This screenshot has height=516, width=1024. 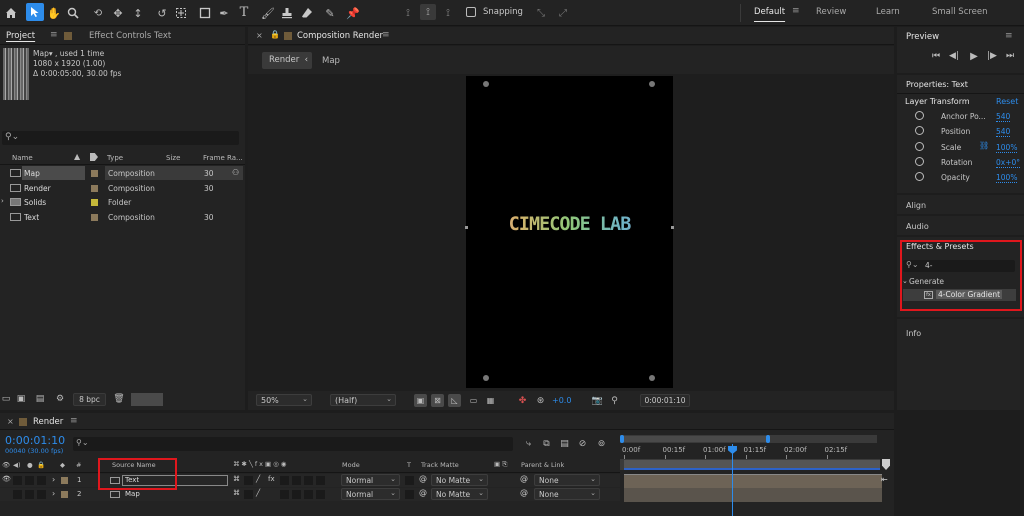 What do you see at coordinates (268, 13) in the screenshot?
I see `brush-tool-icon: 🖌` at bounding box center [268, 13].